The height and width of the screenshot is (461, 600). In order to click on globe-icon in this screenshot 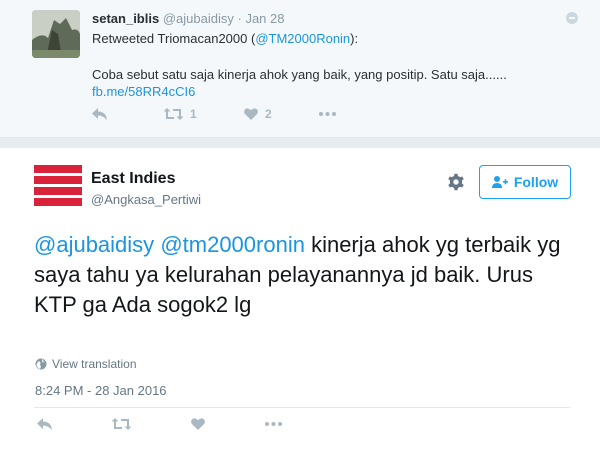, I will do `click(41, 364)`.